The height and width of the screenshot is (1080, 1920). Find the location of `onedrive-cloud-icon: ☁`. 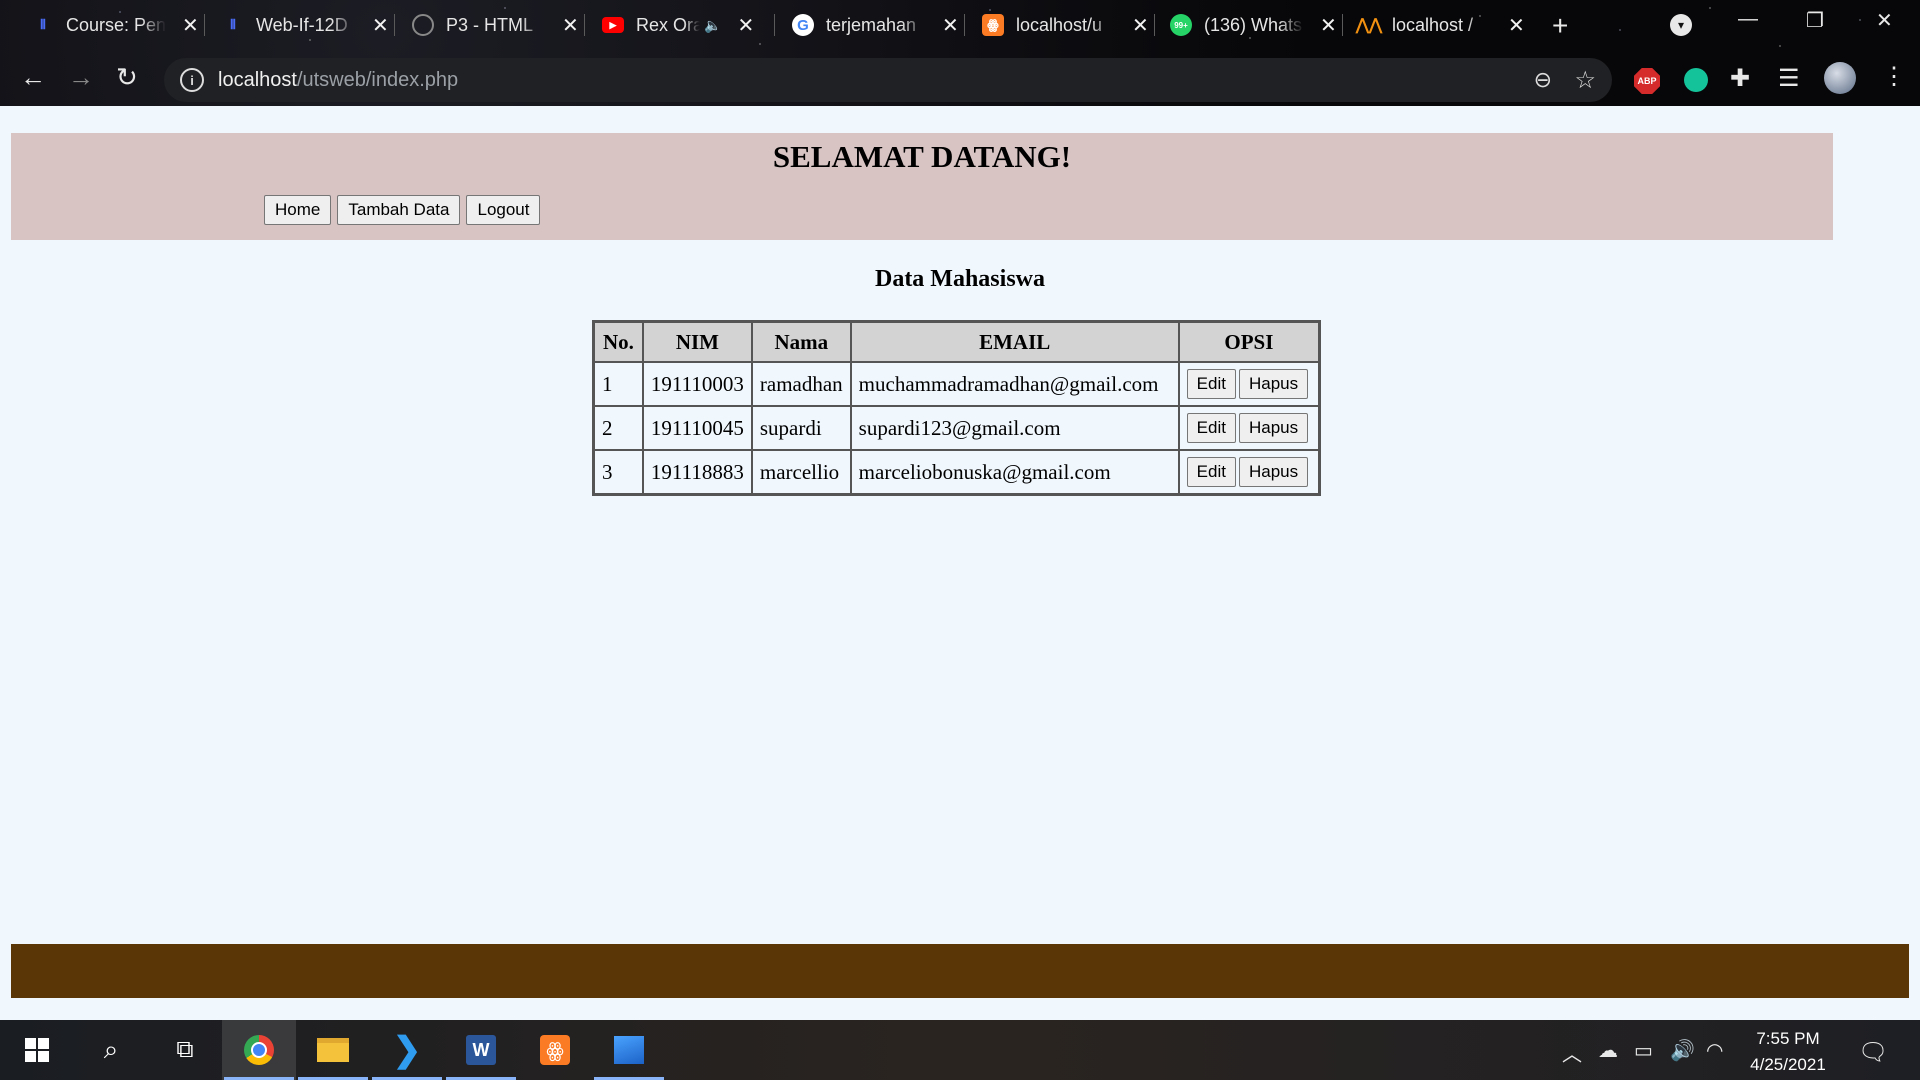

onedrive-cloud-icon: ☁ is located at coordinates (1608, 1050).